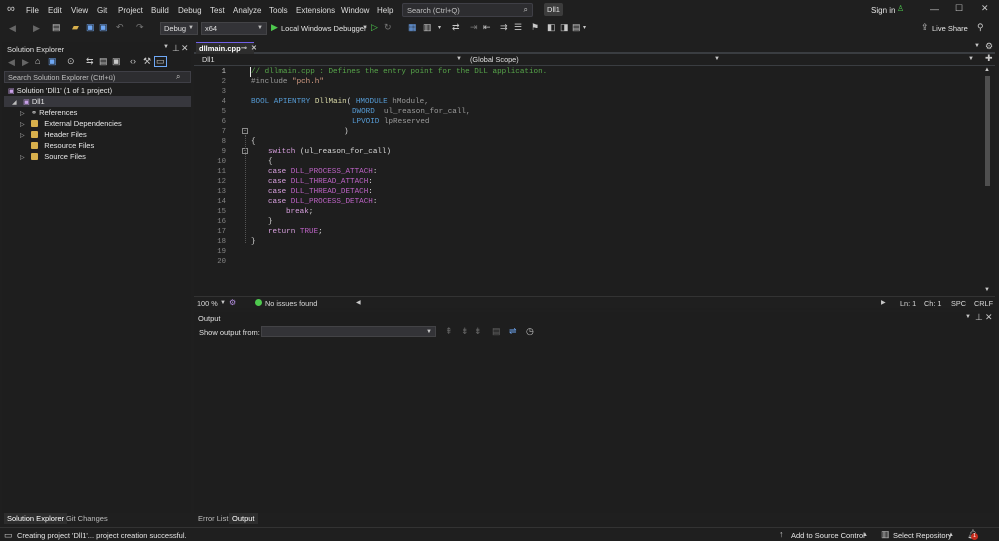 This screenshot has height=541, width=999. I want to click on tree-solution-node: ▣ Solution 'Dll1' (1 of 1 project), so click(99, 90).